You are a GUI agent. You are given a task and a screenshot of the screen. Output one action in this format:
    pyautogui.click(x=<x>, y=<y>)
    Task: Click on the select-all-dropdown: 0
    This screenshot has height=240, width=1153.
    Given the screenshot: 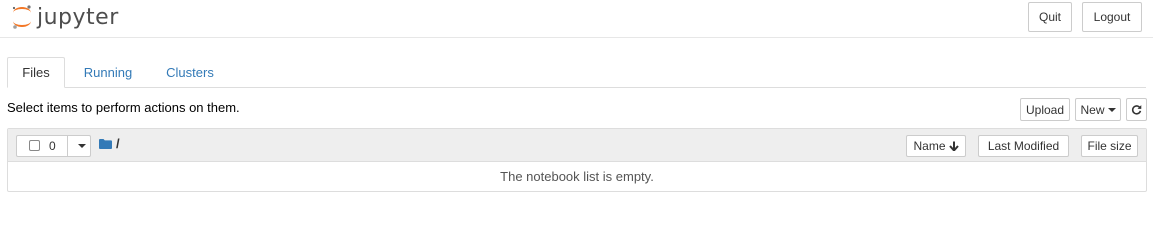 What is the action you would take?
    pyautogui.click(x=53, y=146)
    